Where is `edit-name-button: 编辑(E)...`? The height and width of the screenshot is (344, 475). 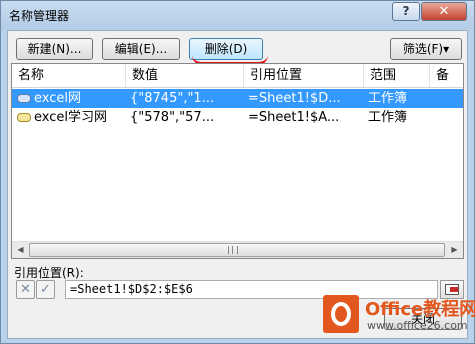
edit-name-button: 编辑(E)... is located at coordinates (141, 49).